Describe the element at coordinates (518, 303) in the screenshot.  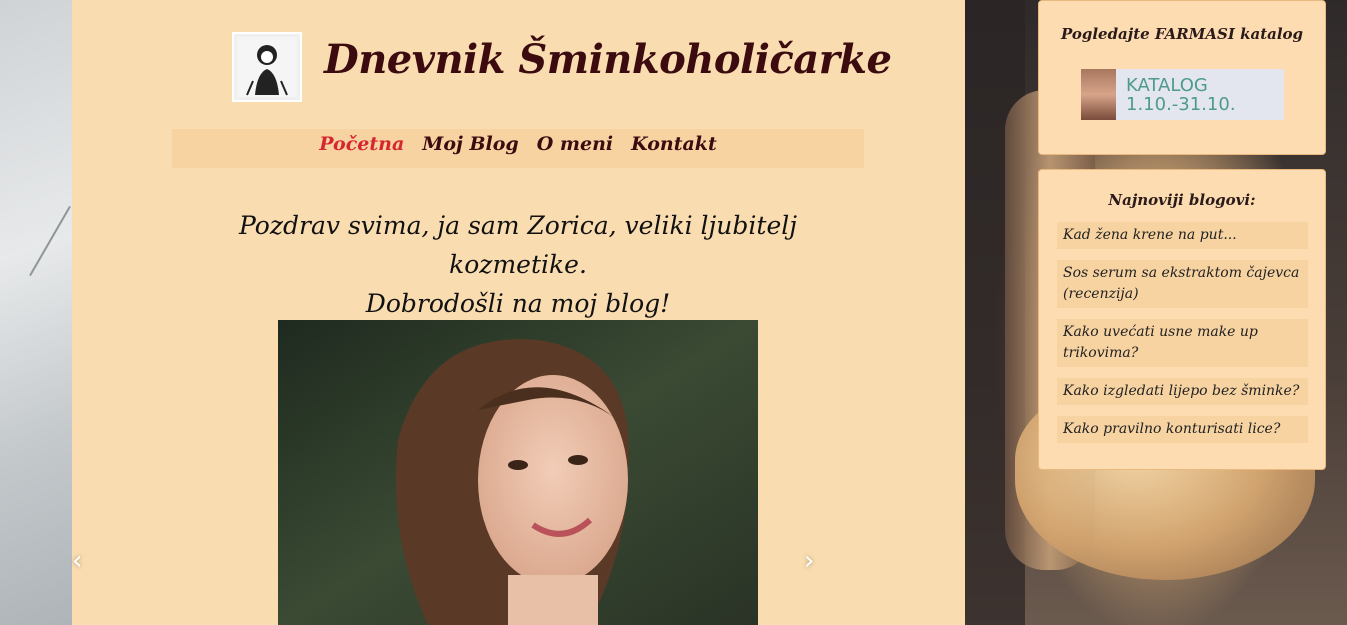
I see `greeting-line-2: Dobrodošli na moj blog!` at that location.